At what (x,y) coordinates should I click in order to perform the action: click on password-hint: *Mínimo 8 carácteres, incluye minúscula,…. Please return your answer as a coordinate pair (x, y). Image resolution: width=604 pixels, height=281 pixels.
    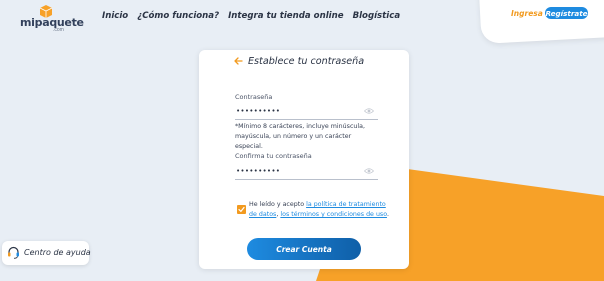
    Looking at the image, I should click on (300, 136).